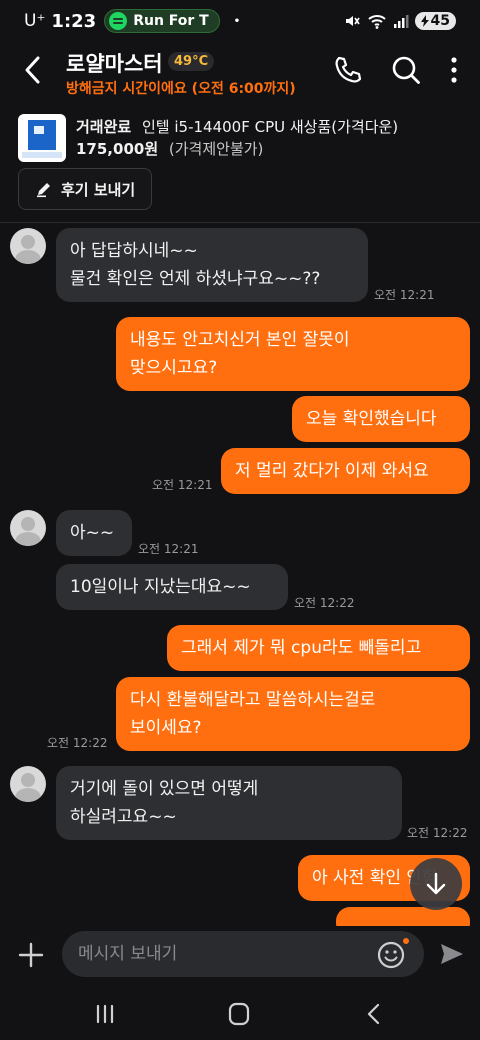 This screenshot has width=480, height=1040. Describe the element at coordinates (454, 70) in the screenshot. I see `more-vert-icon` at that location.